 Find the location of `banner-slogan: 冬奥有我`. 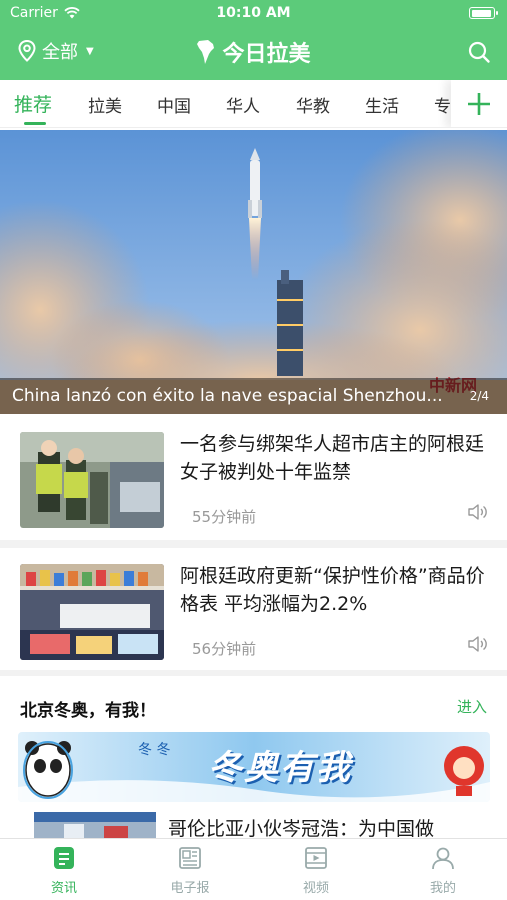

banner-slogan: 冬奥有我 is located at coordinates (280, 768).